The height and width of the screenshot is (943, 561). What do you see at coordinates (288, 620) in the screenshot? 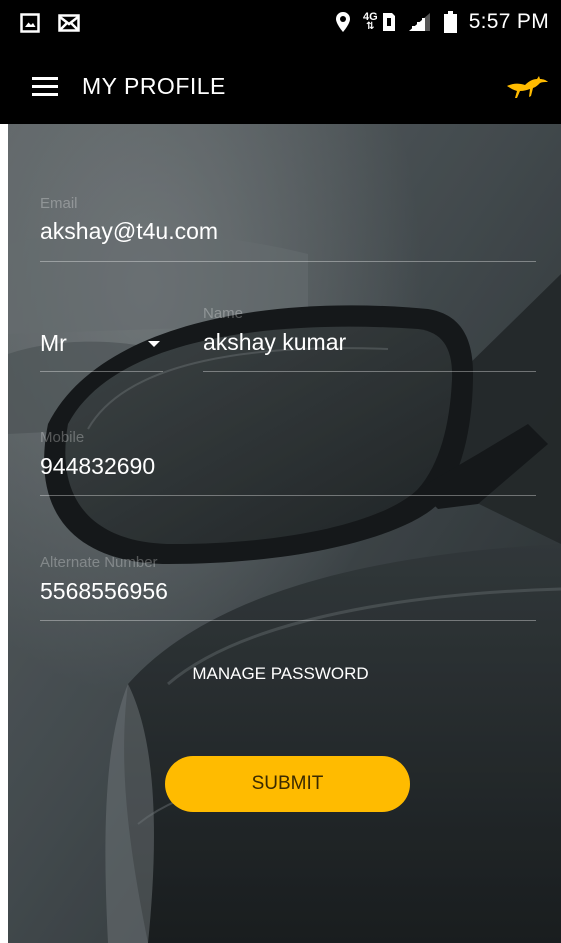
I see `alternate-number-underline` at bounding box center [288, 620].